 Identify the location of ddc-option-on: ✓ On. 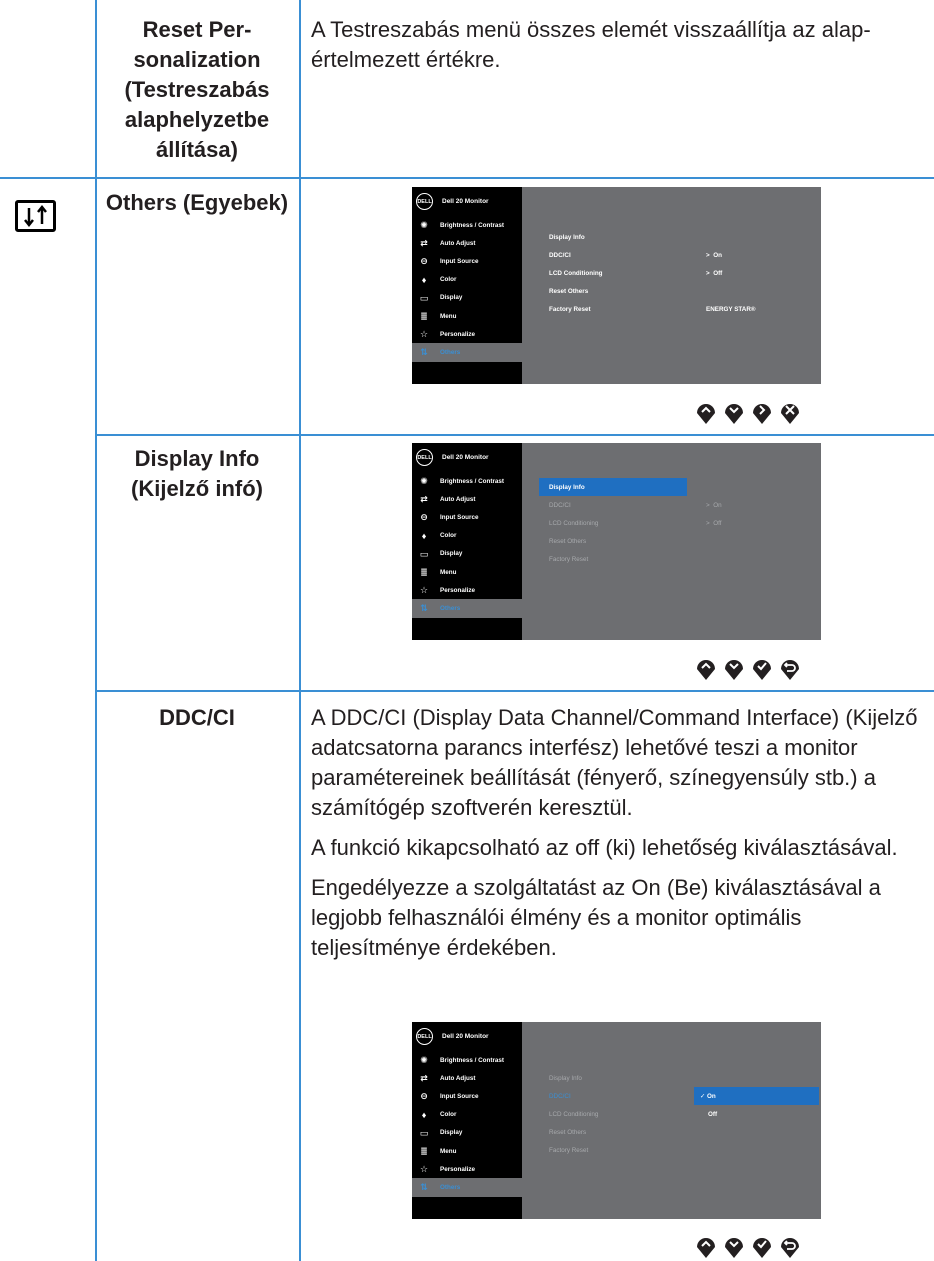
(756, 1096).